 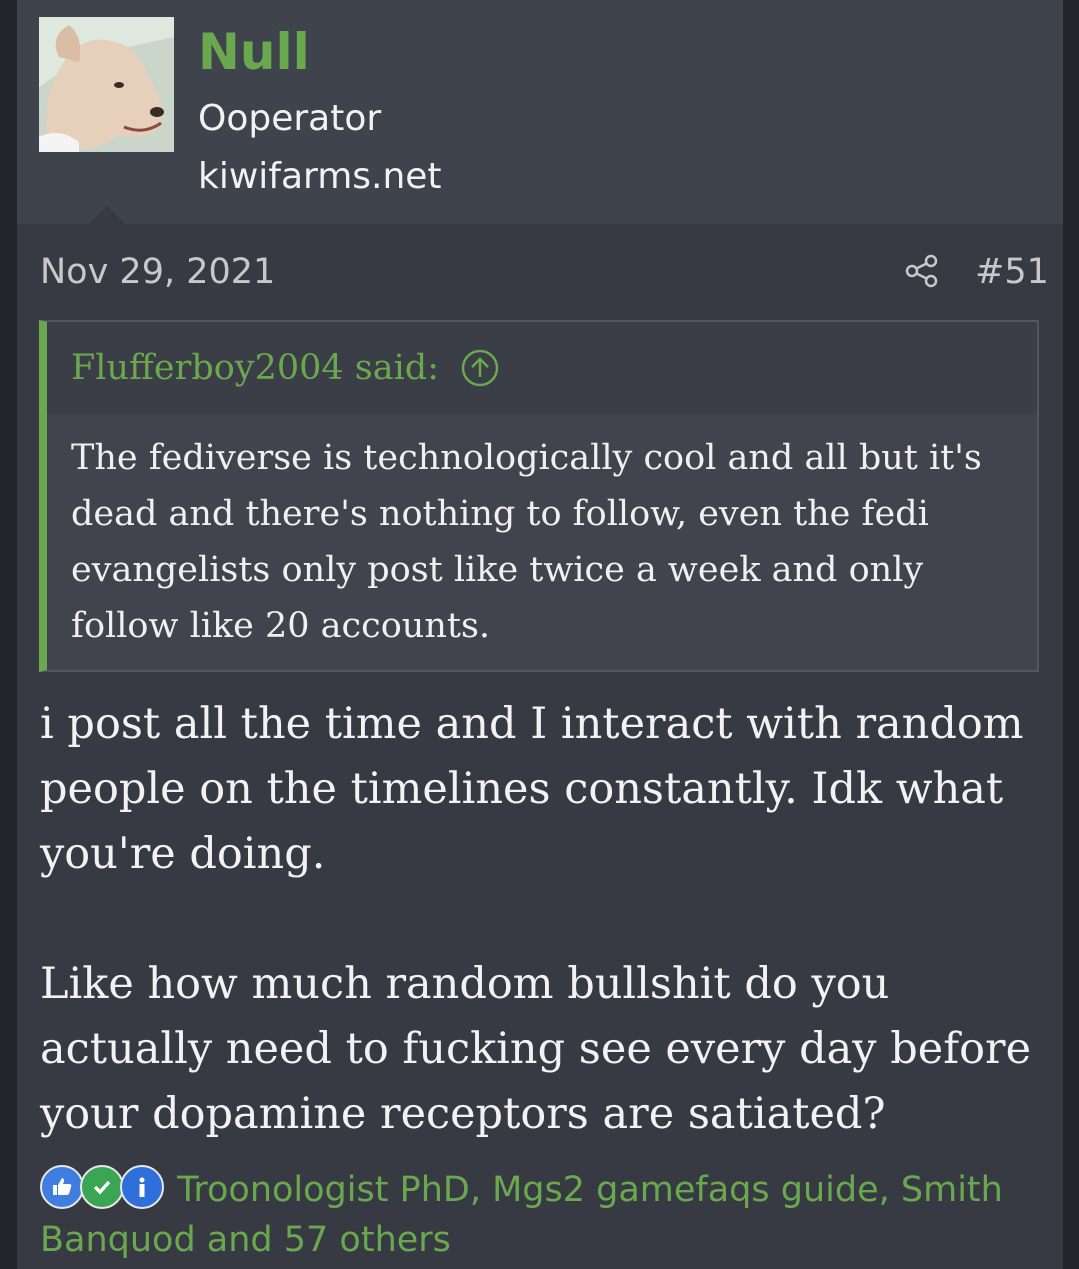 What do you see at coordinates (62, 1187) in the screenshot?
I see `thumbs-up-icon` at bounding box center [62, 1187].